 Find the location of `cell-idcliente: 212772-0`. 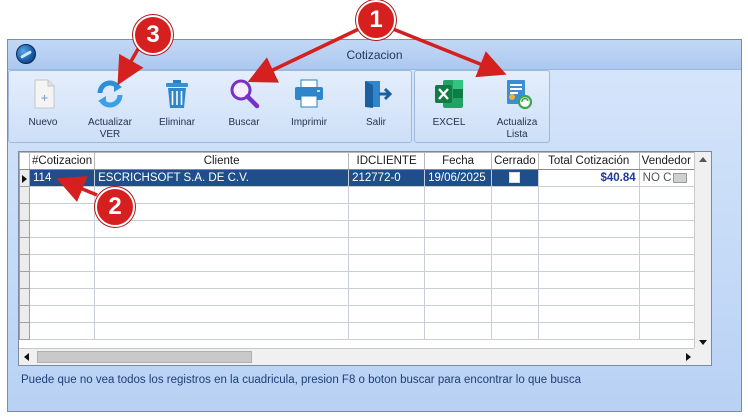

cell-idcliente: 212772-0 is located at coordinates (387, 178).